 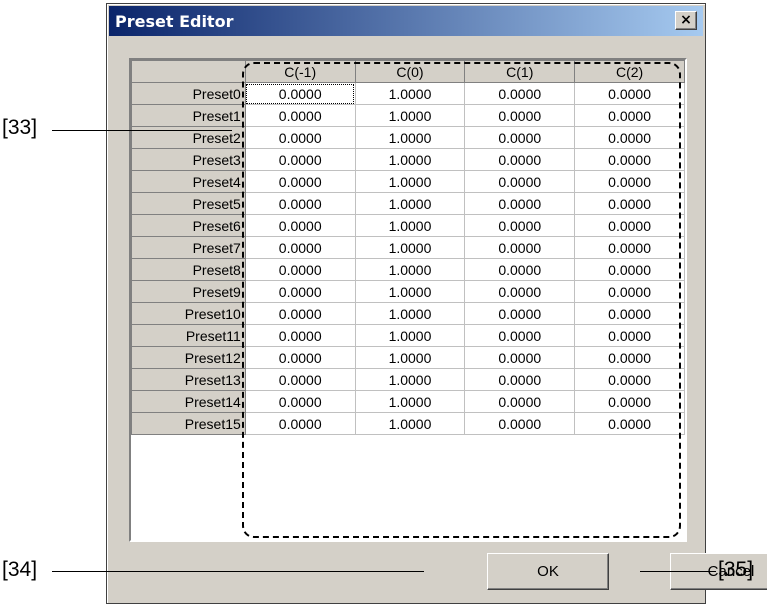 I want to click on table-row: Preset13 0.0000 1.0000 0.0000 0.0000, so click(x=408, y=379).